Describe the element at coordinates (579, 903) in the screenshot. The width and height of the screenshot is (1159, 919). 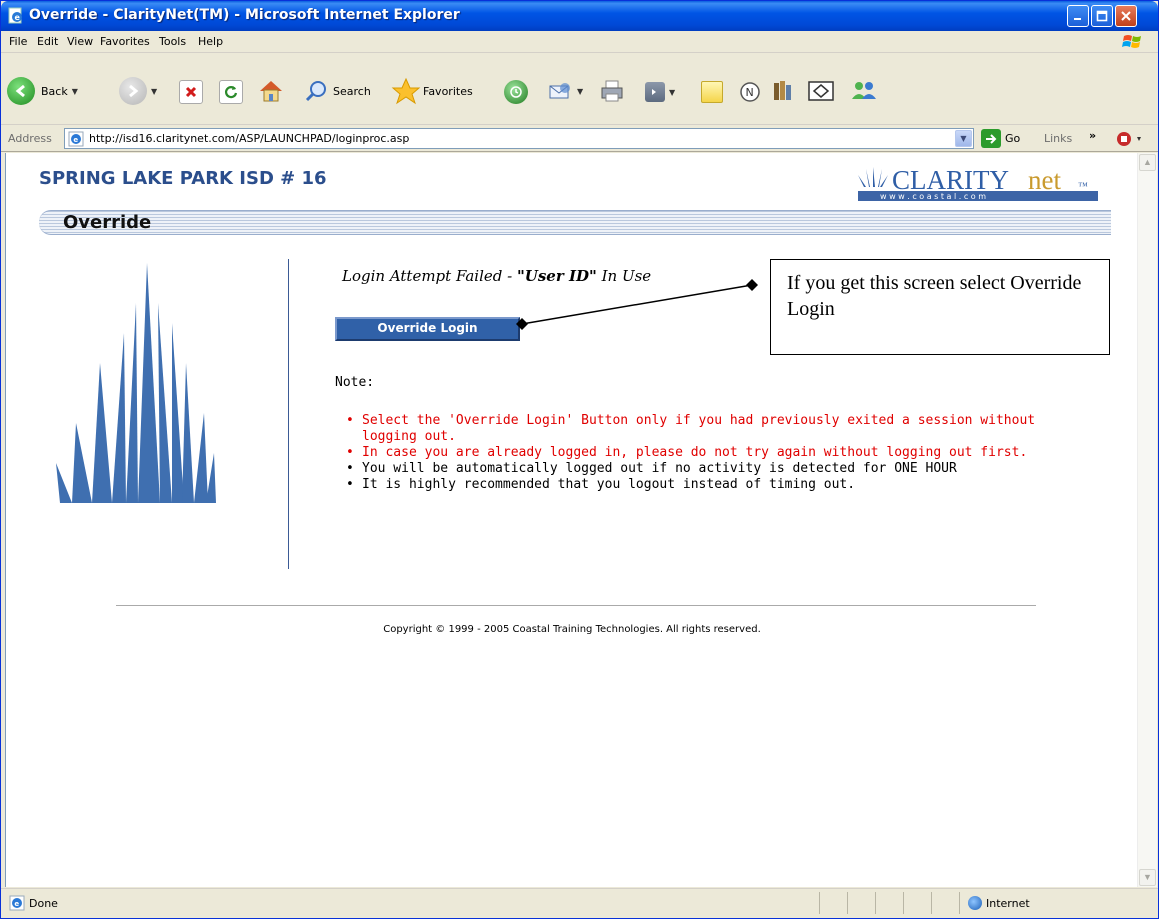
I see `status-bar: e Done Internet` at that location.